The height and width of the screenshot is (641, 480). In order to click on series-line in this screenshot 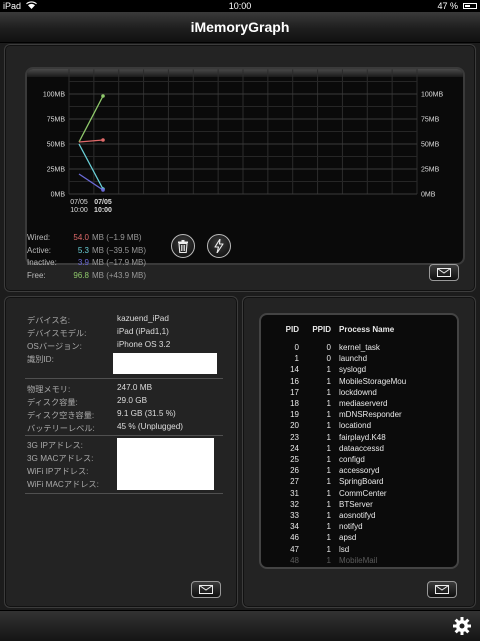, I will do `click(91, 141)`.